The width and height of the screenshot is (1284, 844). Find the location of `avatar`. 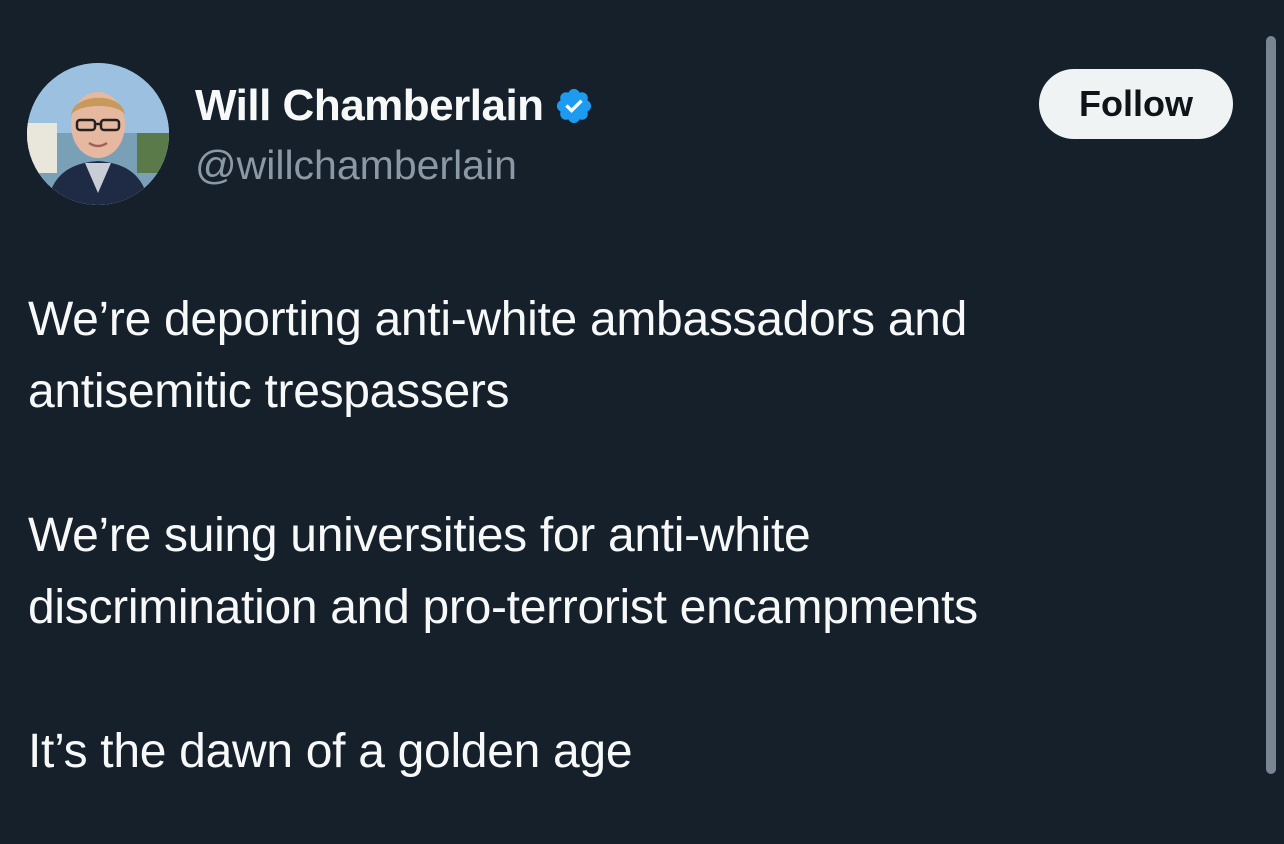

avatar is located at coordinates (98, 134).